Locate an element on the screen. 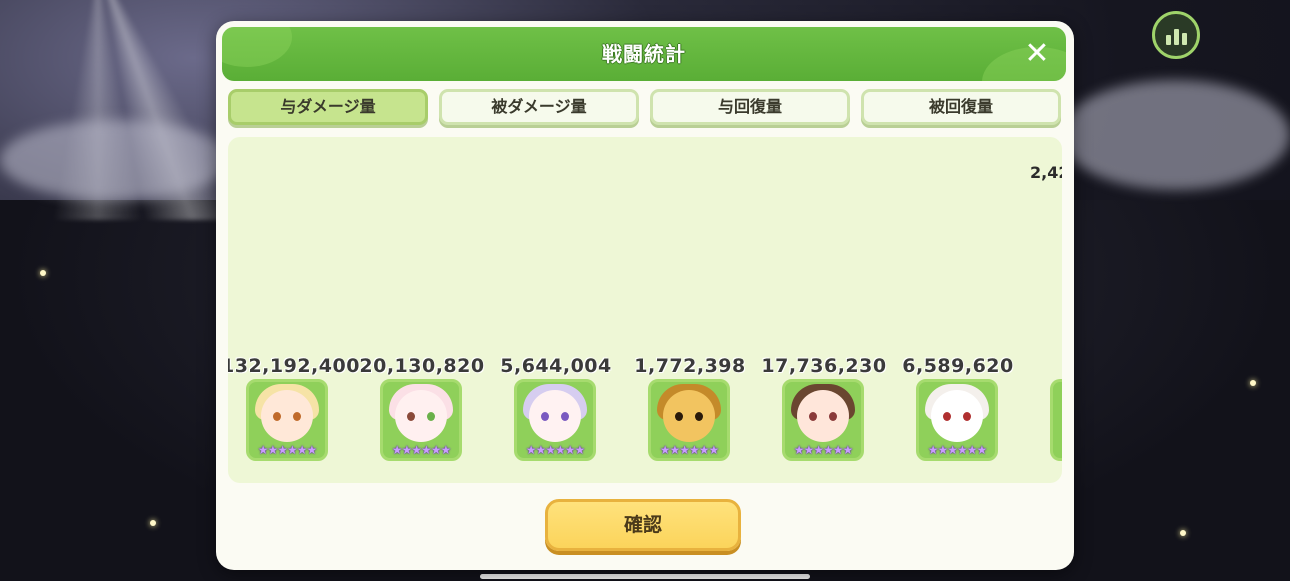  hero-portrait-lavender-icon: ★★★★★★ is located at coordinates (555, 420).